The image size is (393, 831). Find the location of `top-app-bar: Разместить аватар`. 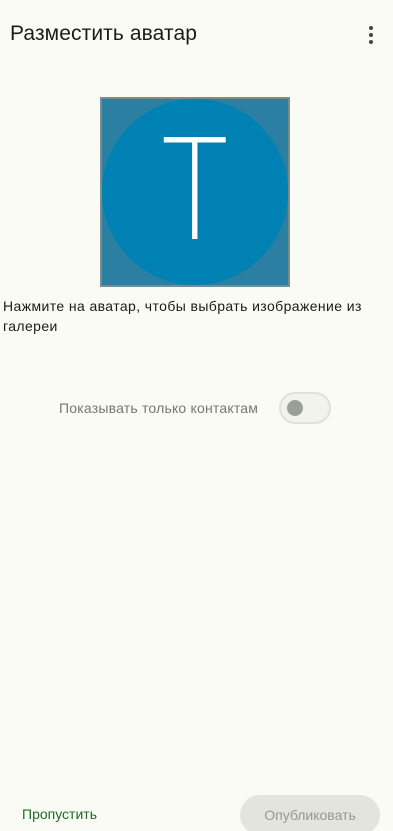

top-app-bar: Разместить аватар is located at coordinates (196, 36).